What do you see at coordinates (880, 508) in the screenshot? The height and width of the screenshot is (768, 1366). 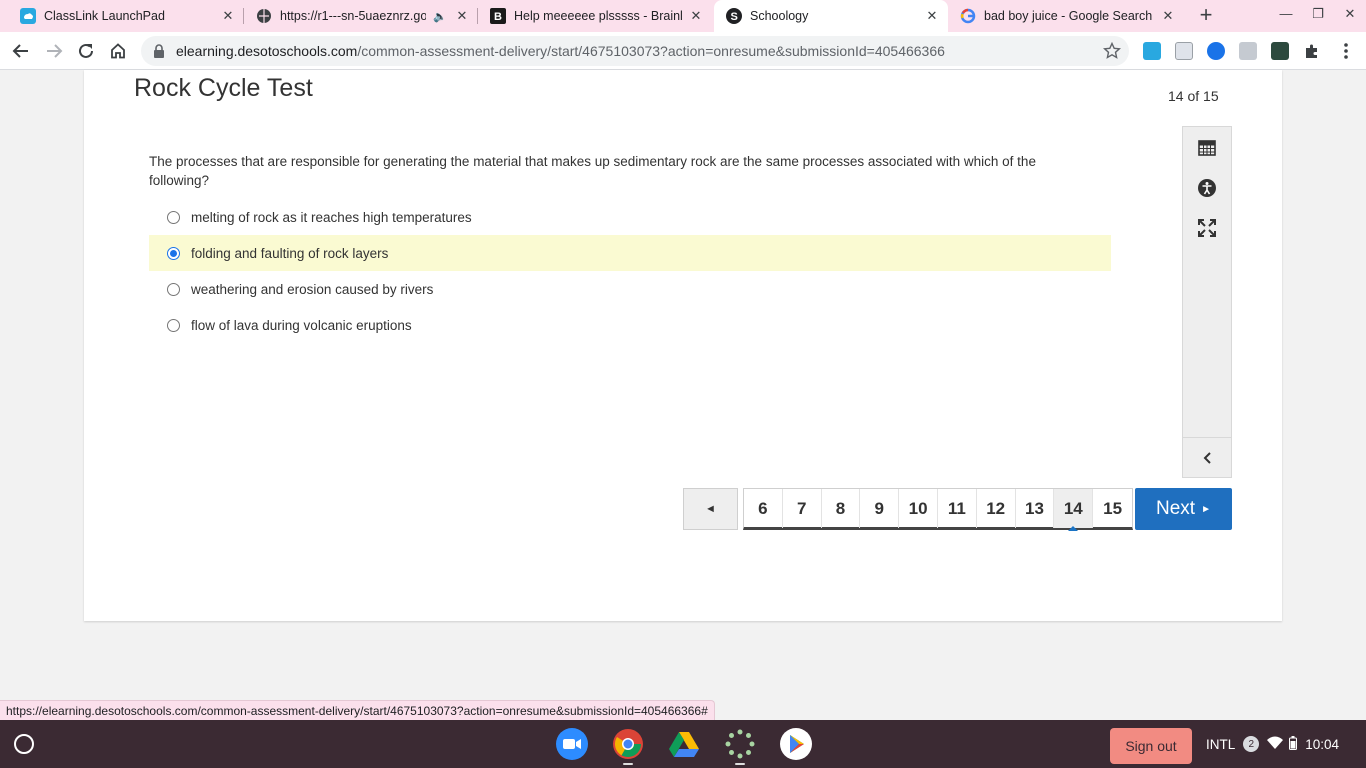 I see `page-number: 9` at bounding box center [880, 508].